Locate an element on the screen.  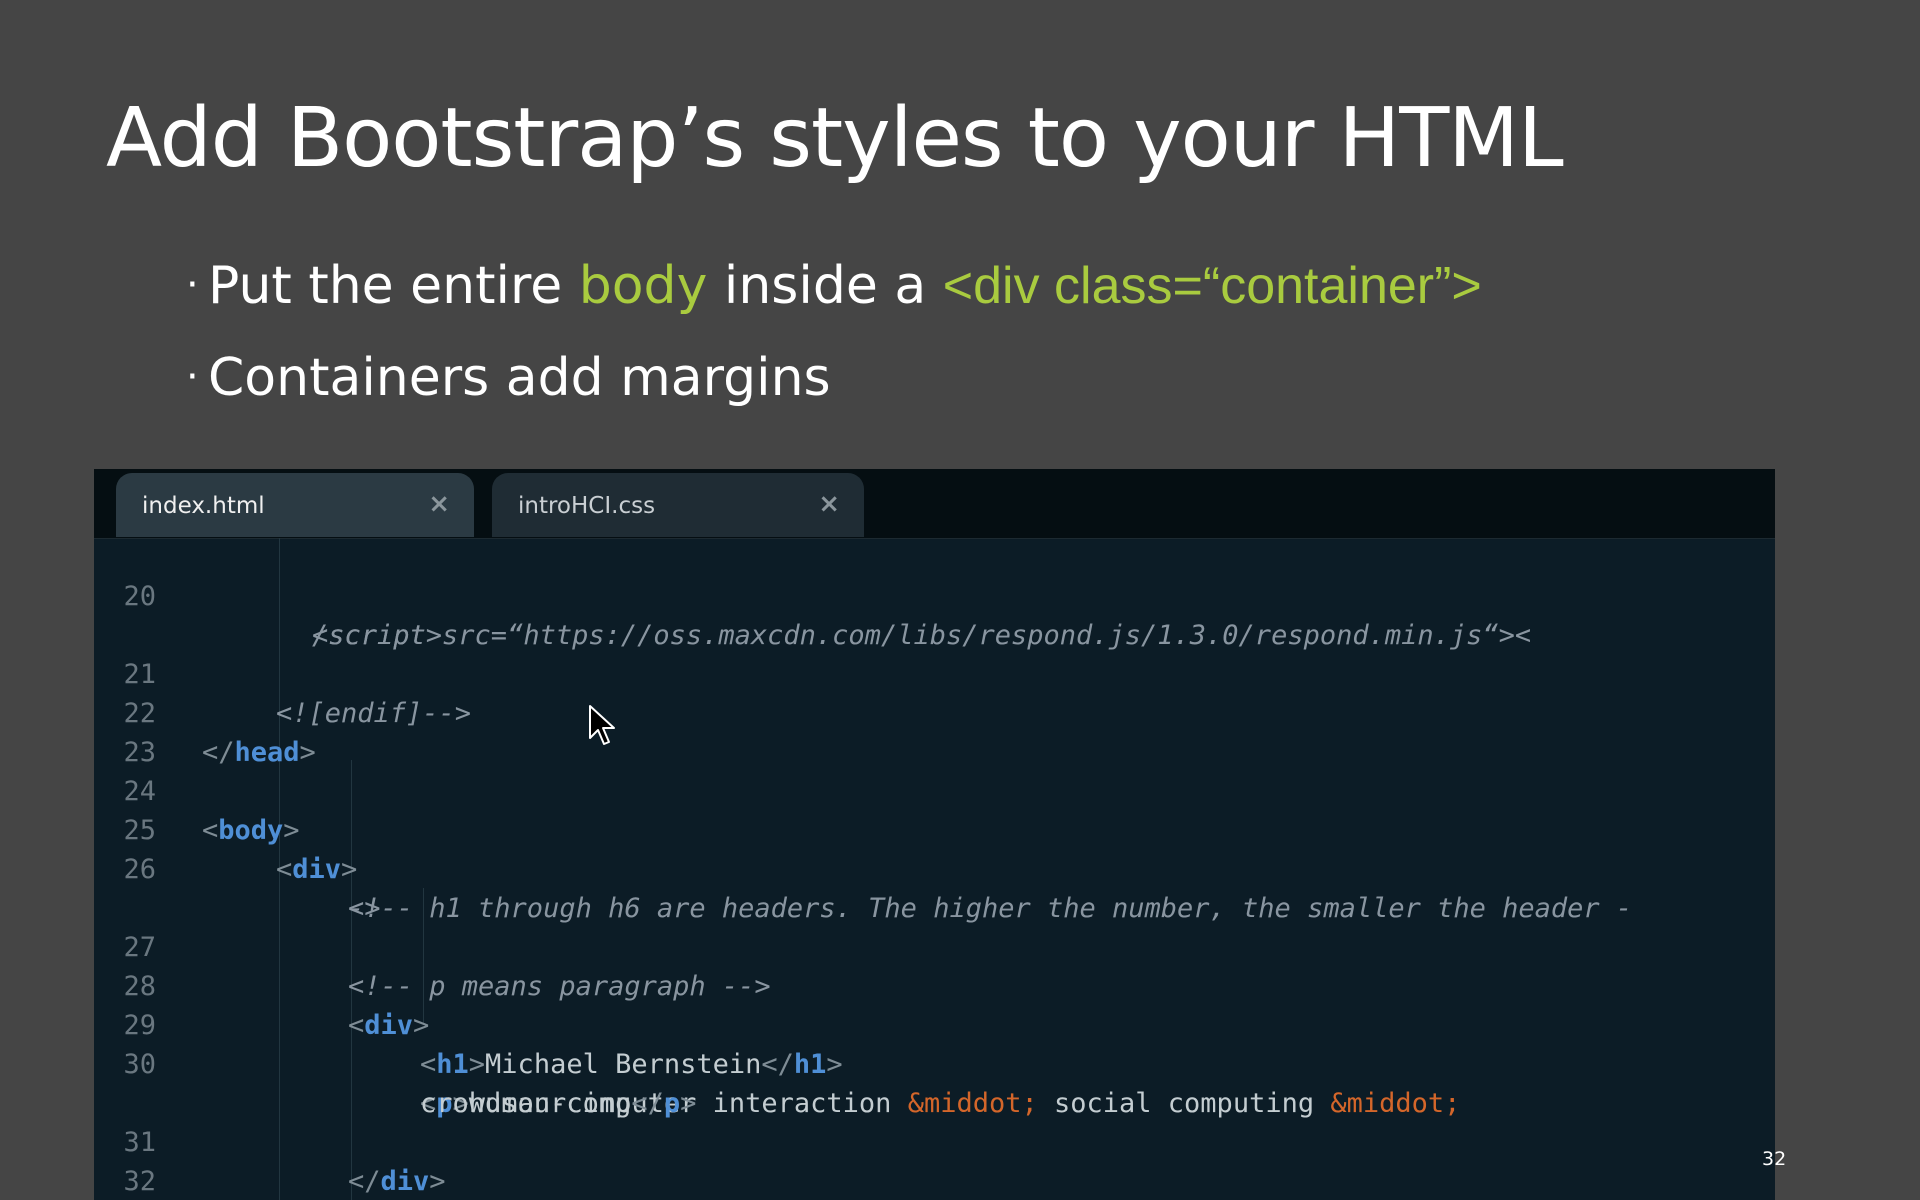
code-line: 28 <div> is located at coordinates (934, 984).